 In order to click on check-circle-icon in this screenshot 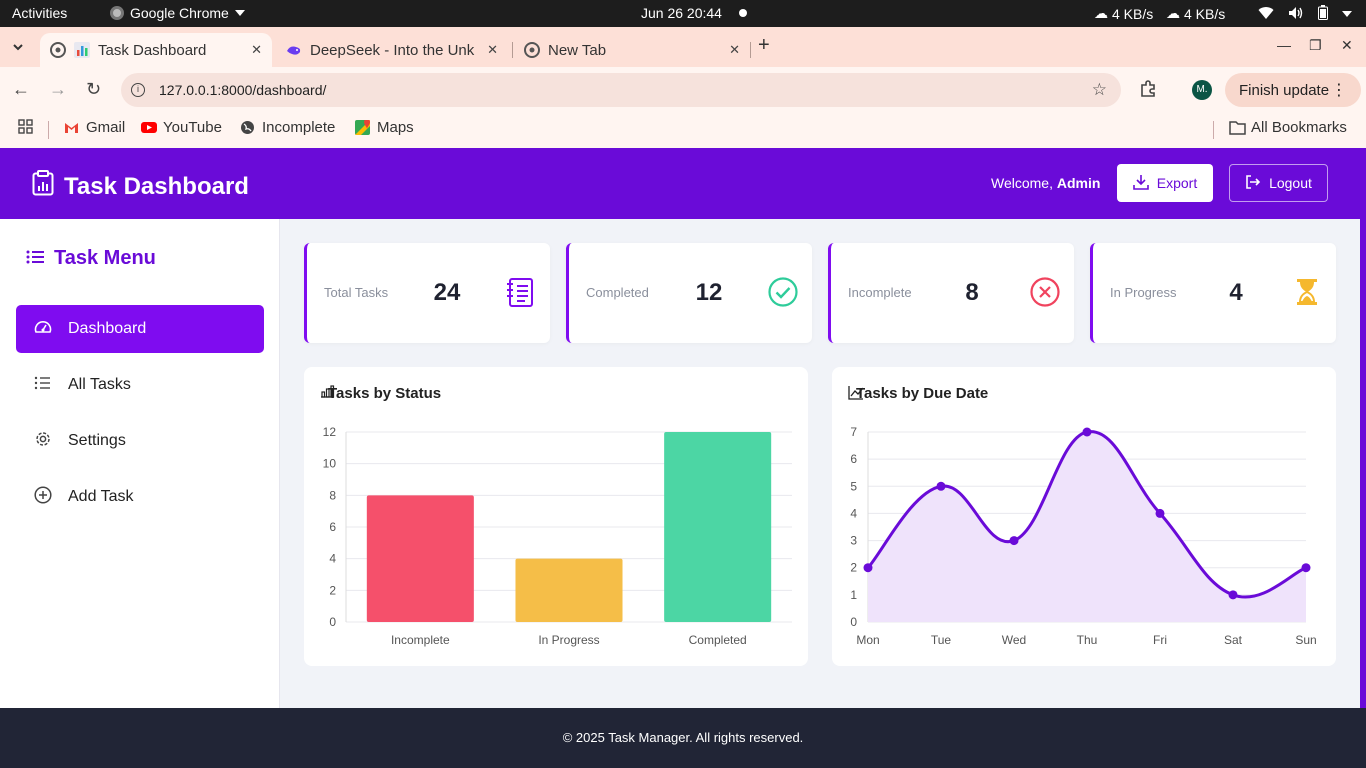, I will do `click(783, 292)`.